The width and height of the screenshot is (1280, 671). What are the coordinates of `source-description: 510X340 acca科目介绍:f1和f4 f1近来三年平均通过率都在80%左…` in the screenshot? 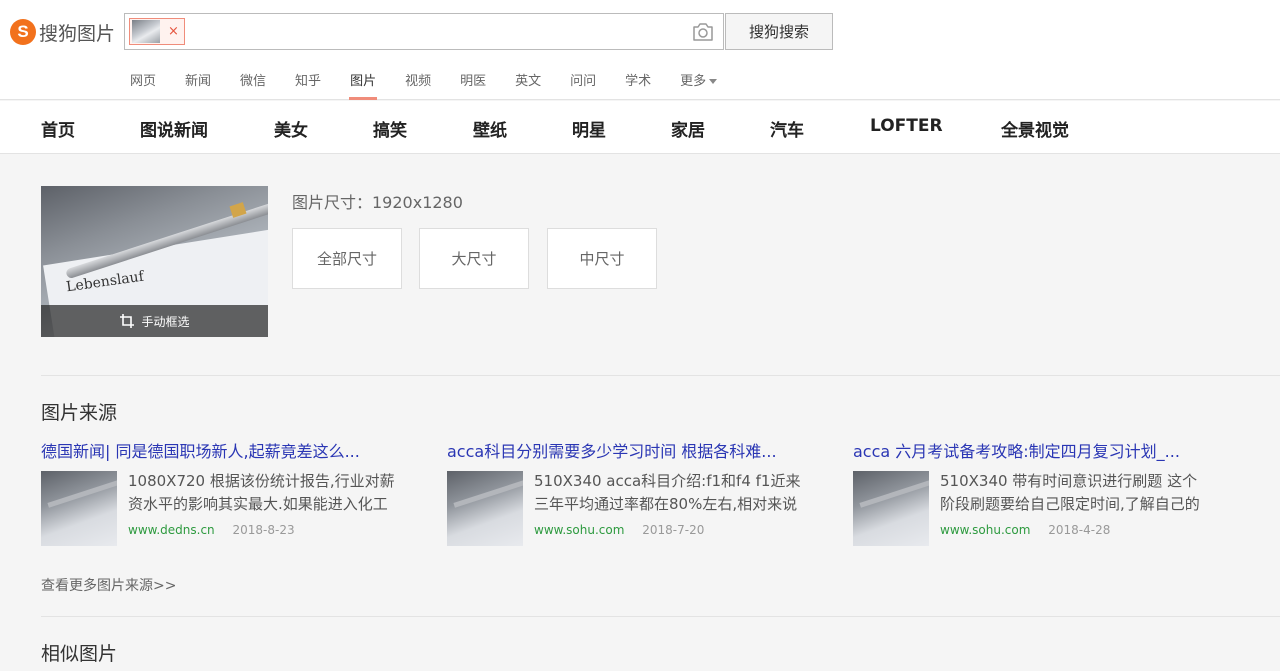 It's located at (667, 492).